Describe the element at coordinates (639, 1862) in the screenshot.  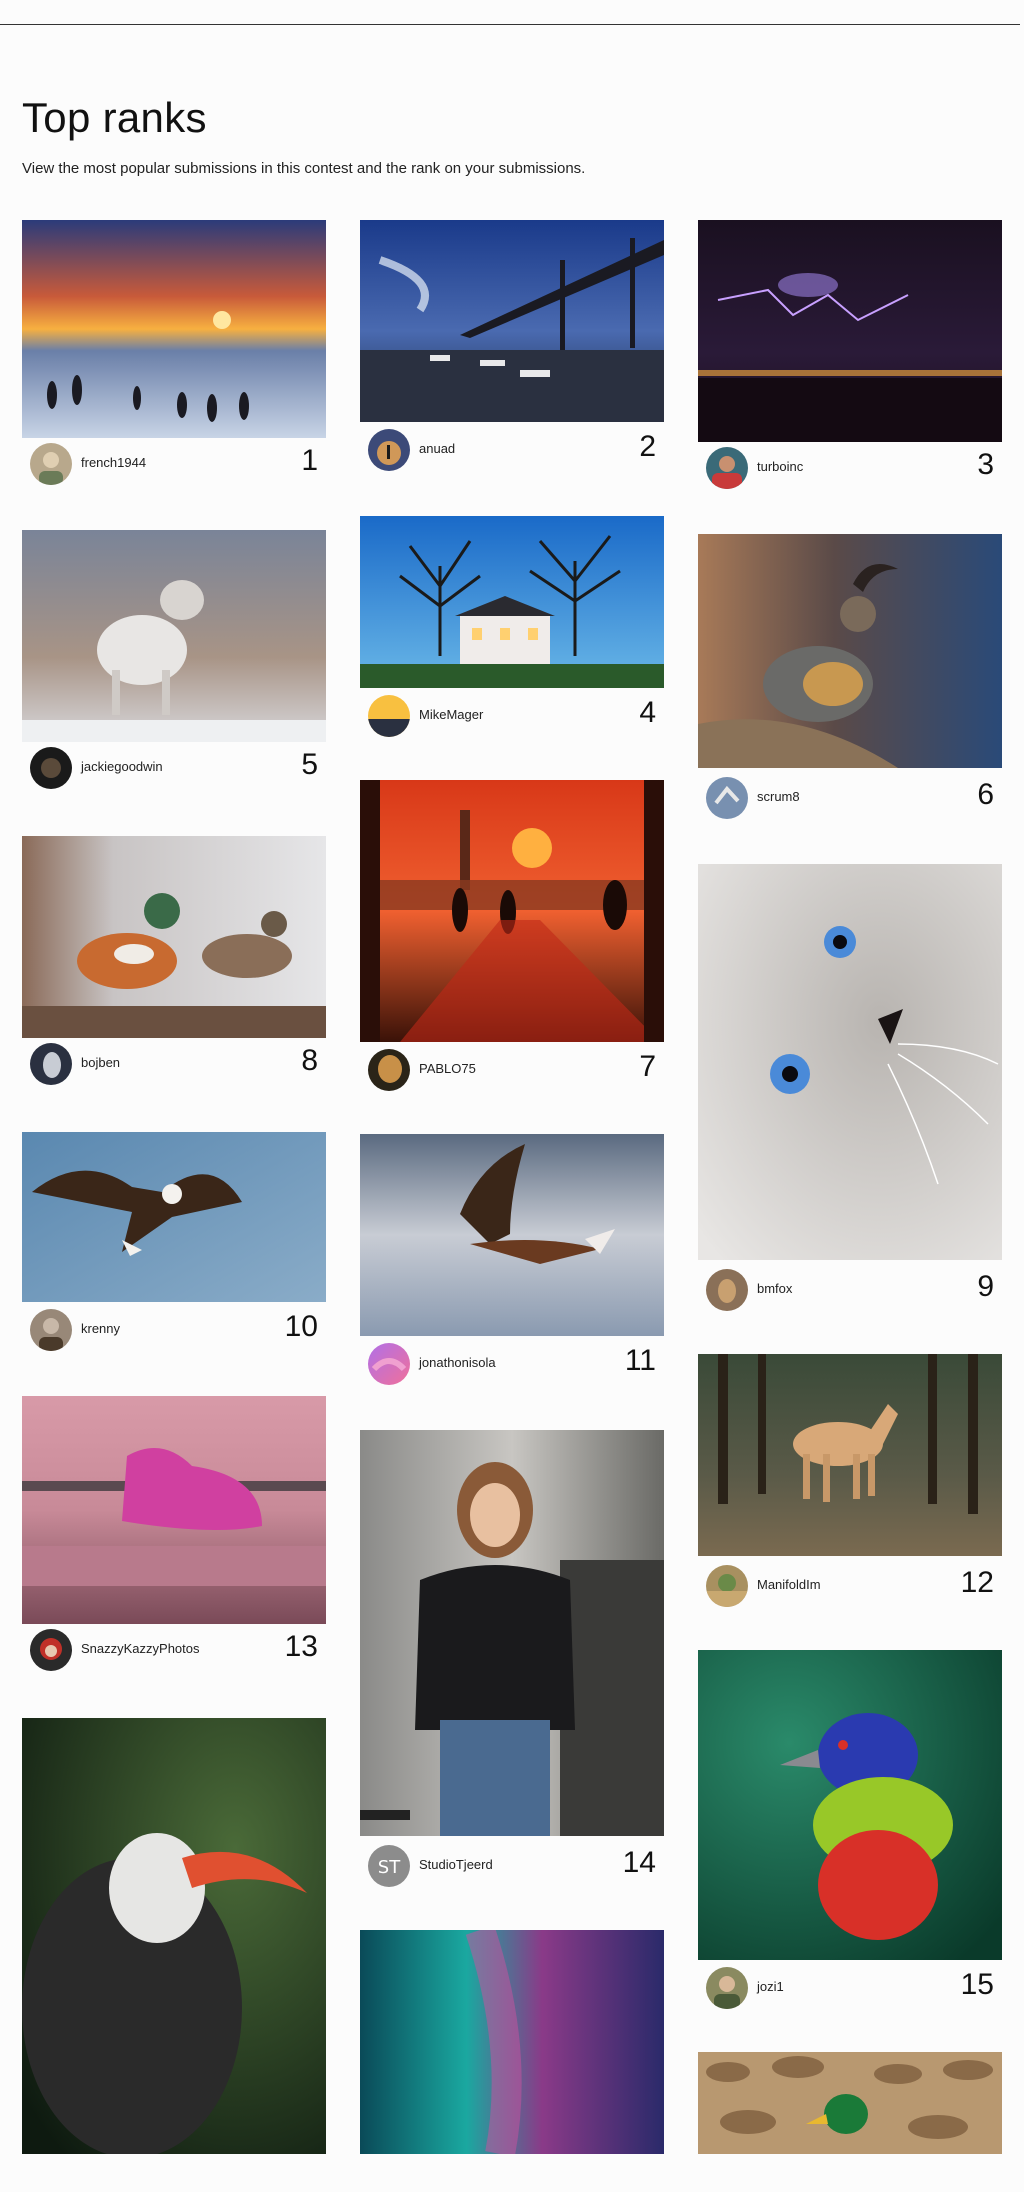
I see `rank-number: 14` at that location.